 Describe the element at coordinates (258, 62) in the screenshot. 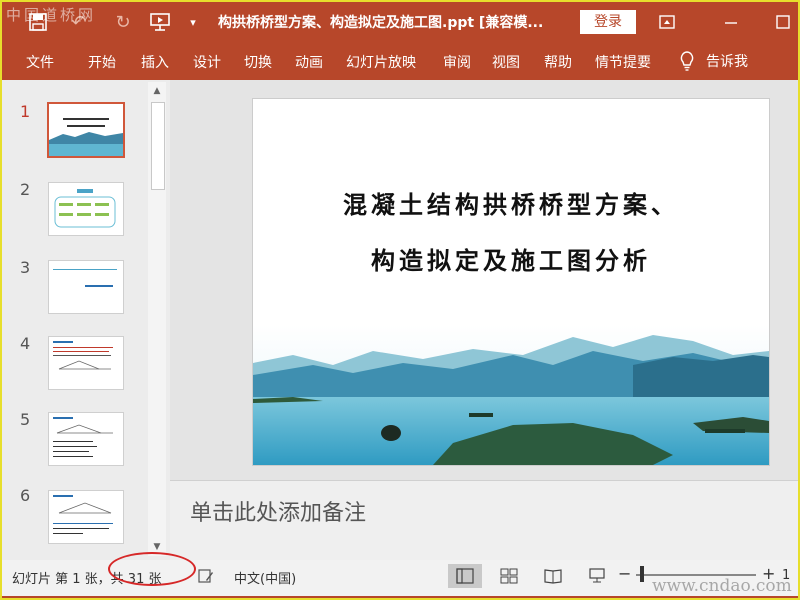

I see `tab-transitions: 切换` at that location.